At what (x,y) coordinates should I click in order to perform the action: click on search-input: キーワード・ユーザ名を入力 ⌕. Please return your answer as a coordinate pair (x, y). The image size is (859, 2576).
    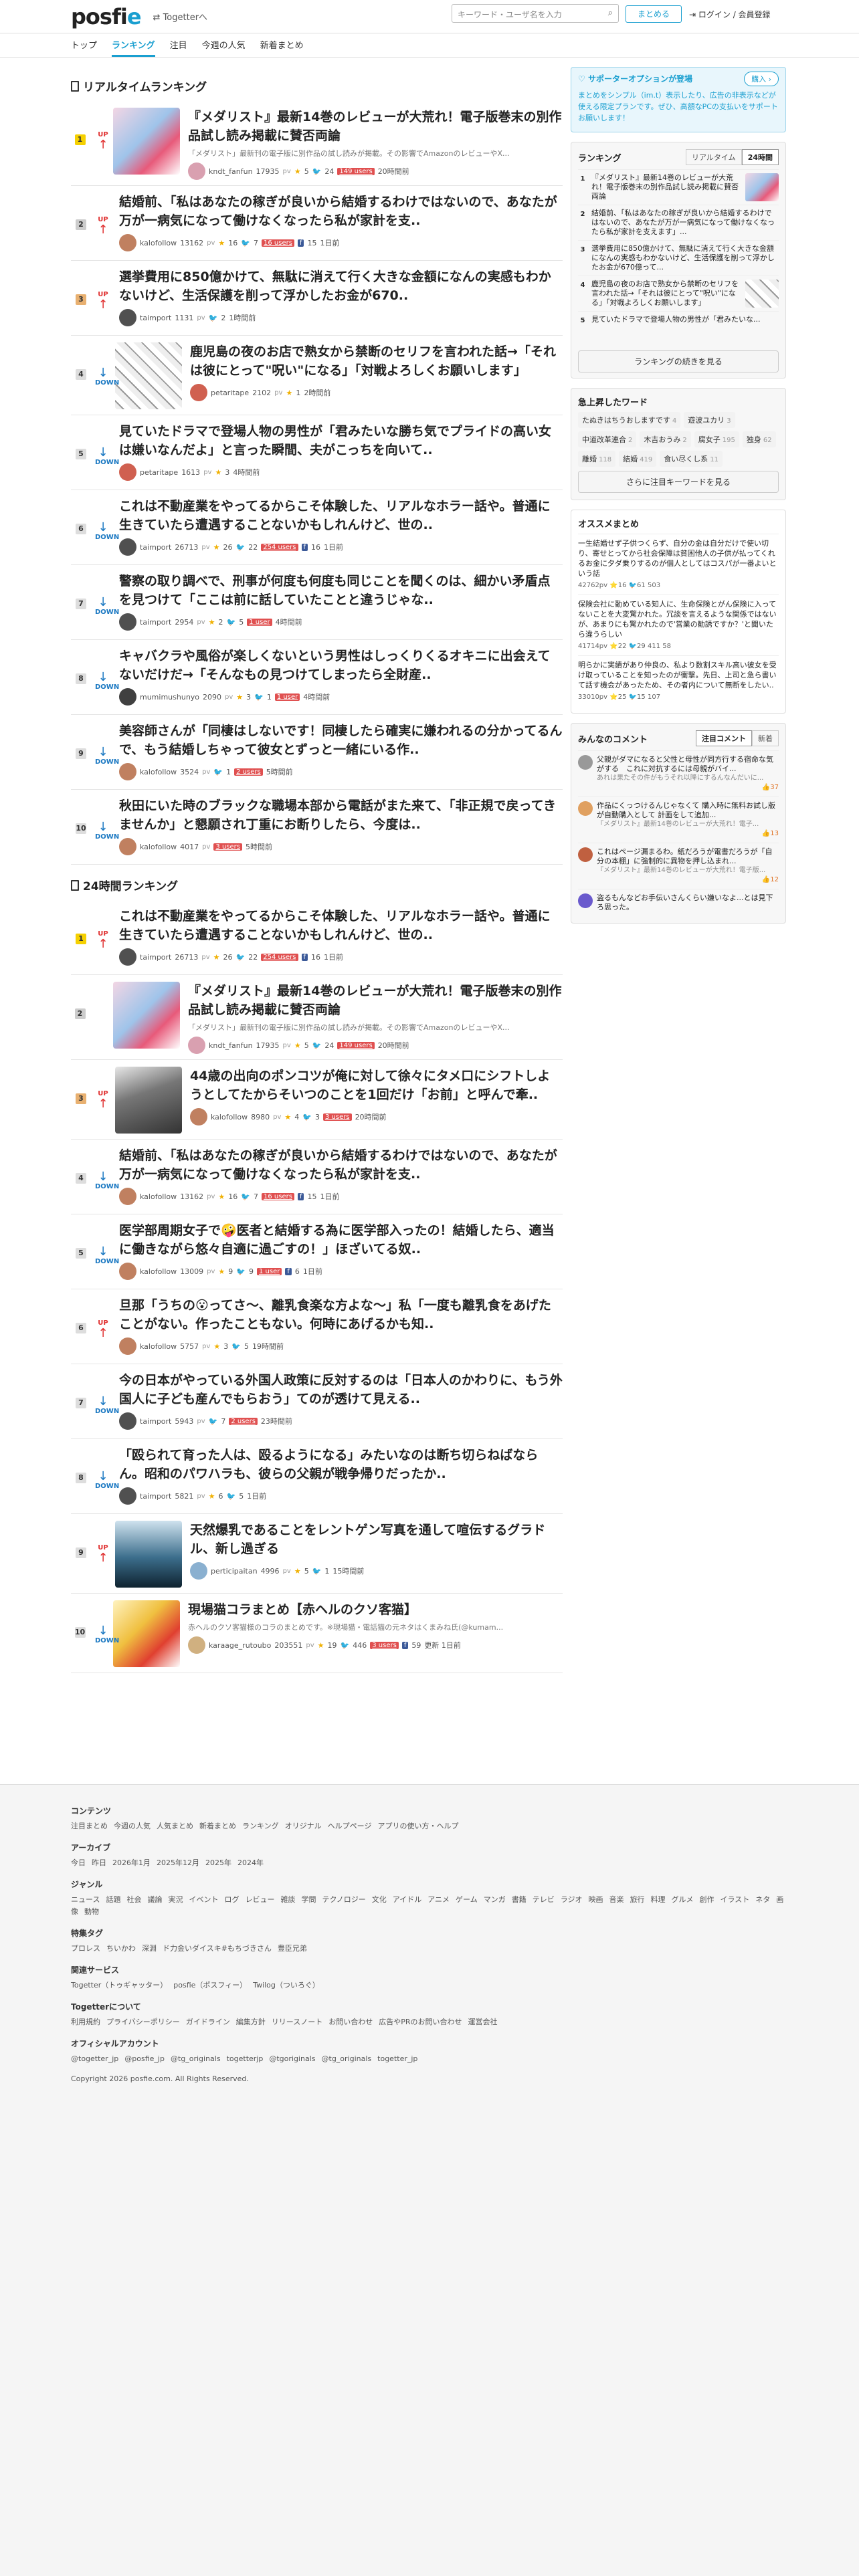
    Looking at the image, I should click on (535, 14).